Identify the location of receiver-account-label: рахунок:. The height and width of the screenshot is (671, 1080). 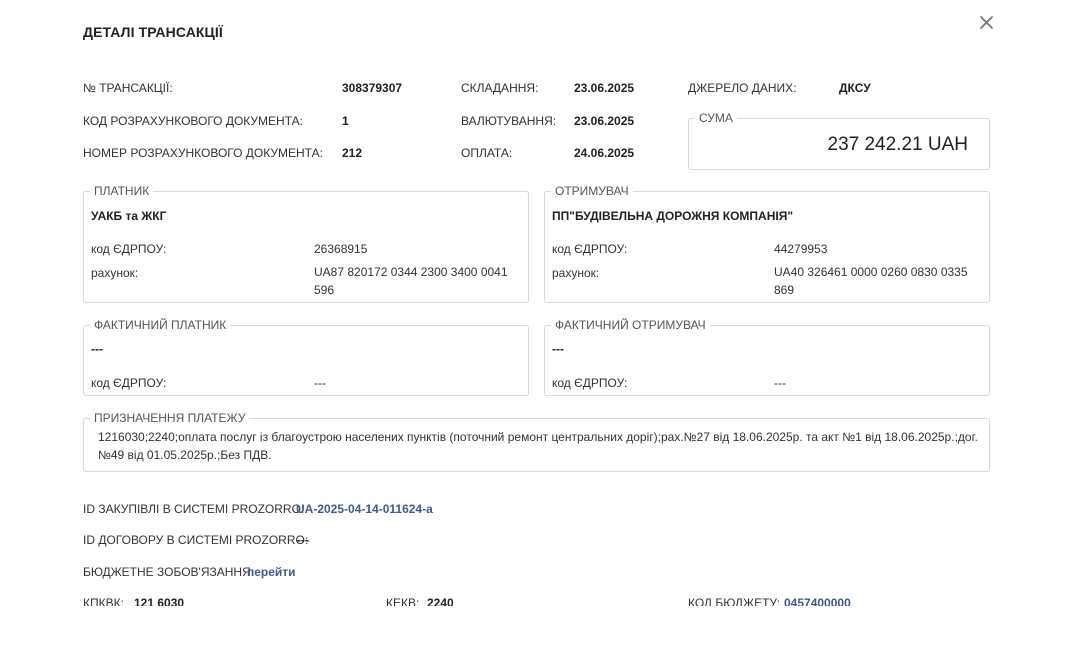
(576, 273).